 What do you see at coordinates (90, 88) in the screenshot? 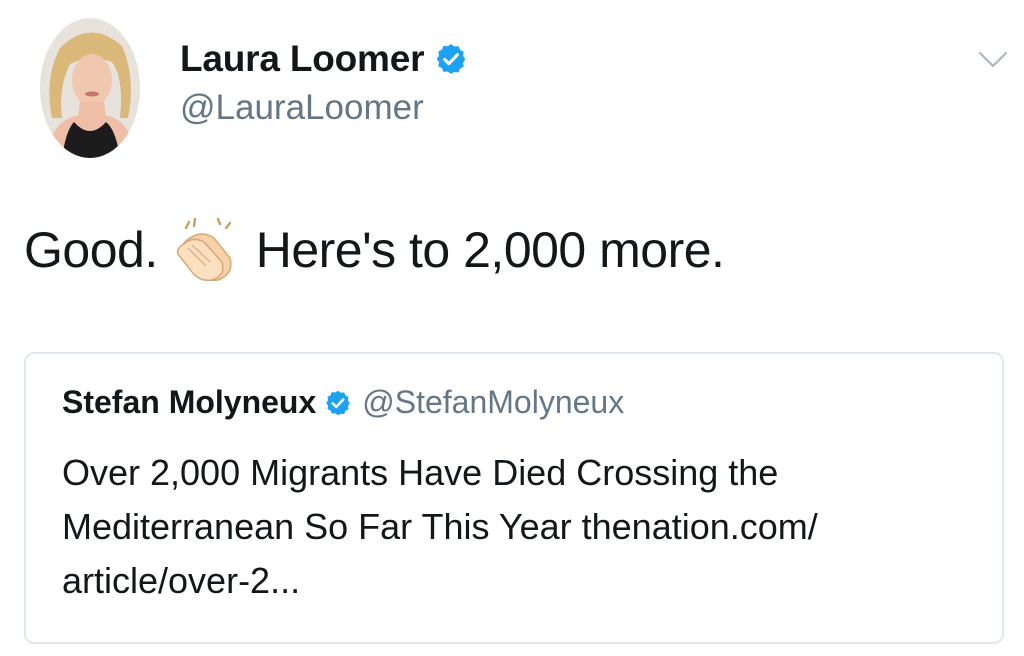
I see `author-avatar` at bounding box center [90, 88].